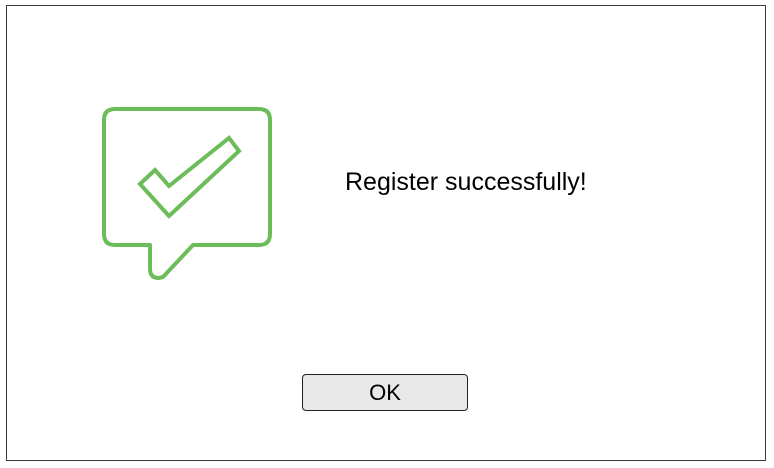 Image resolution: width=774 pixels, height=468 pixels. What do you see at coordinates (185, 196) in the screenshot?
I see `speech-bubble-checkmark-icon` at bounding box center [185, 196].